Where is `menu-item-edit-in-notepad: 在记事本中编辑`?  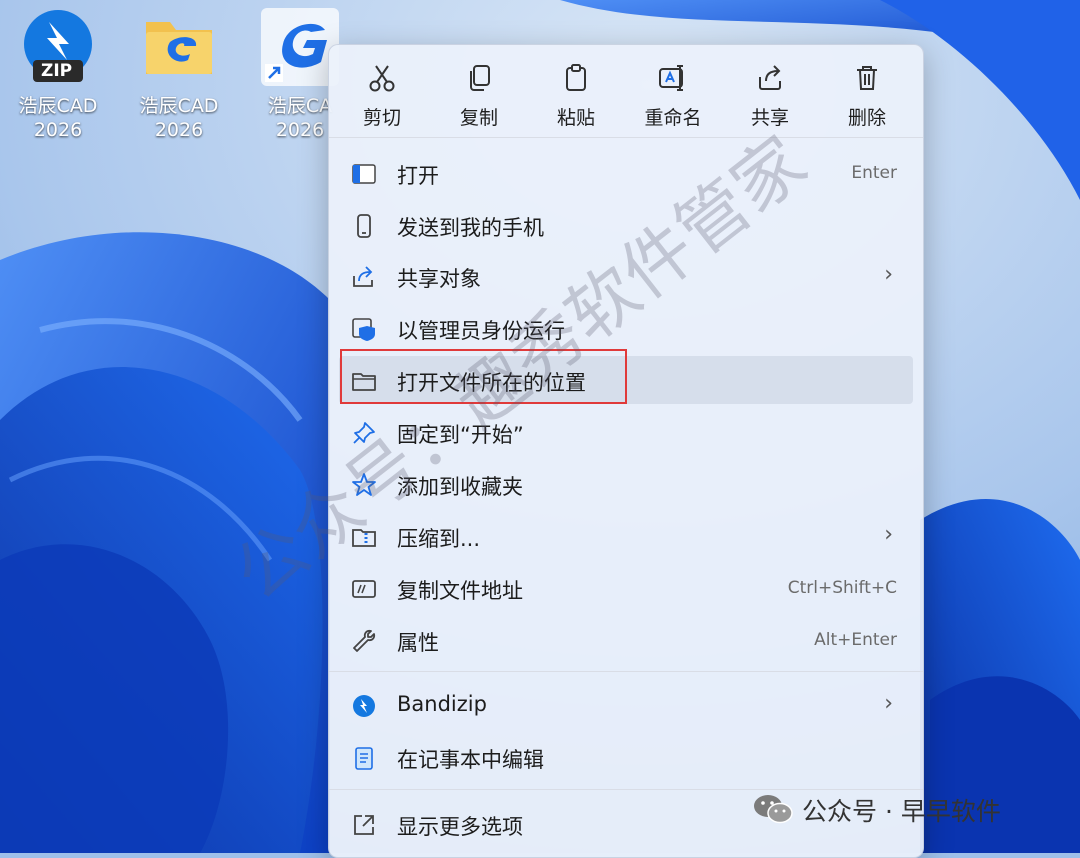 menu-item-edit-in-notepad: 在记事本中编辑 is located at coordinates (626, 757).